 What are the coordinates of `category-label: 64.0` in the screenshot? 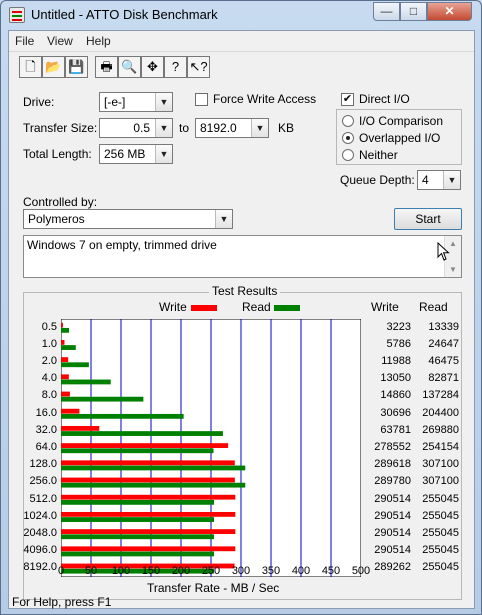 It's located at (46, 447).